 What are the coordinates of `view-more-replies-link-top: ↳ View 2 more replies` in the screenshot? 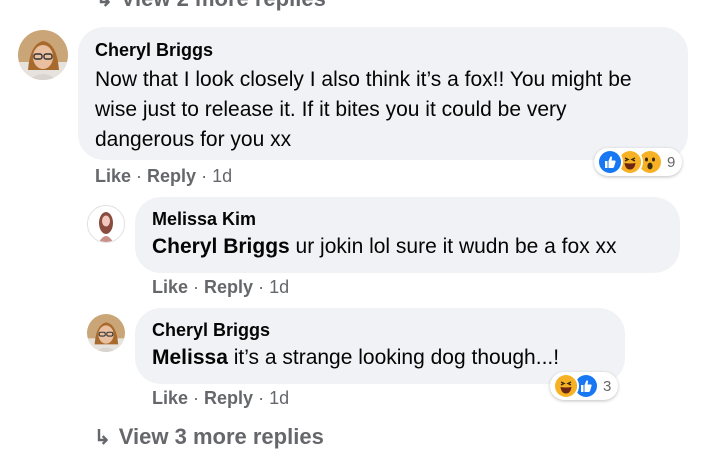 It's located at (211, 5).